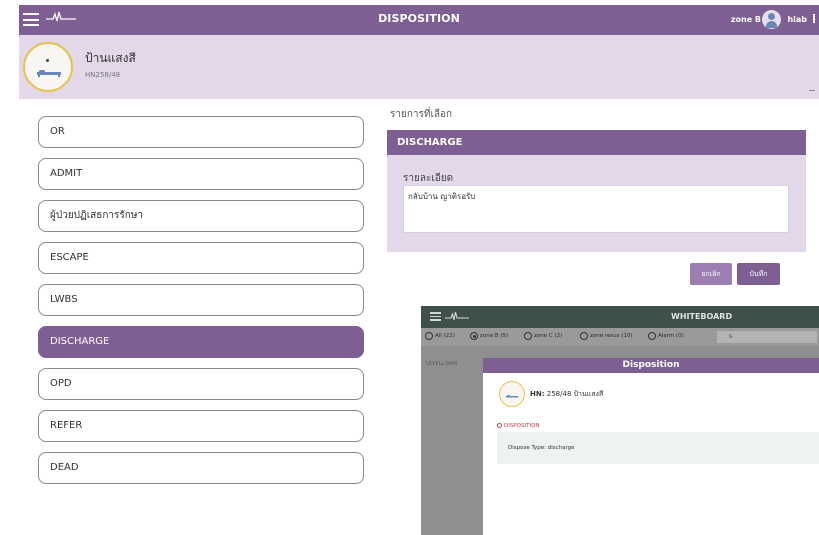 This screenshot has width=819, height=535. I want to click on patient-bar: ป้านแสงสี HN258/48, so click(419, 67).